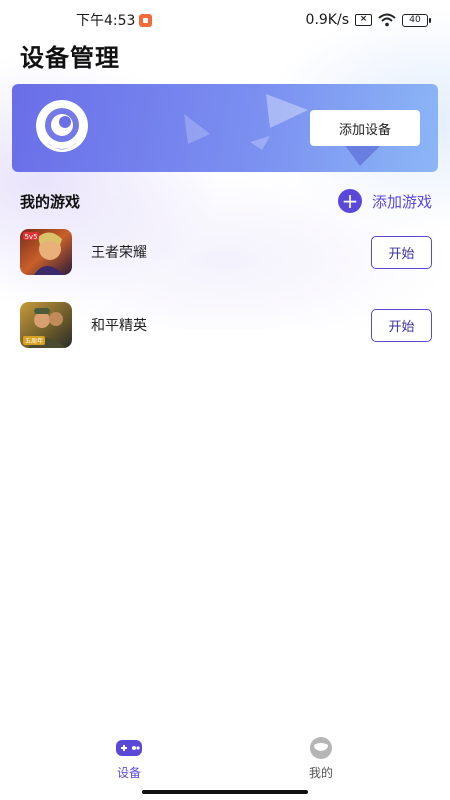 Image resolution: width=450 pixels, height=800 pixels. I want to click on add-game-label: 添加游戏, so click(401, 201).